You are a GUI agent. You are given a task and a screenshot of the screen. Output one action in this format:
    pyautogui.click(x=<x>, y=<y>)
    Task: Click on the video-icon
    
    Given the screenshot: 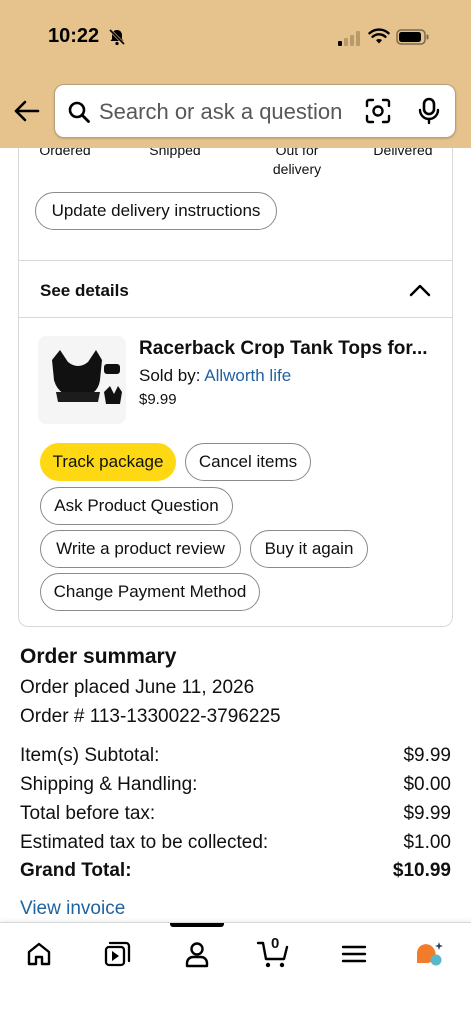 What is the action you would take?
    pyautogui.click(x=117, y=954)
    